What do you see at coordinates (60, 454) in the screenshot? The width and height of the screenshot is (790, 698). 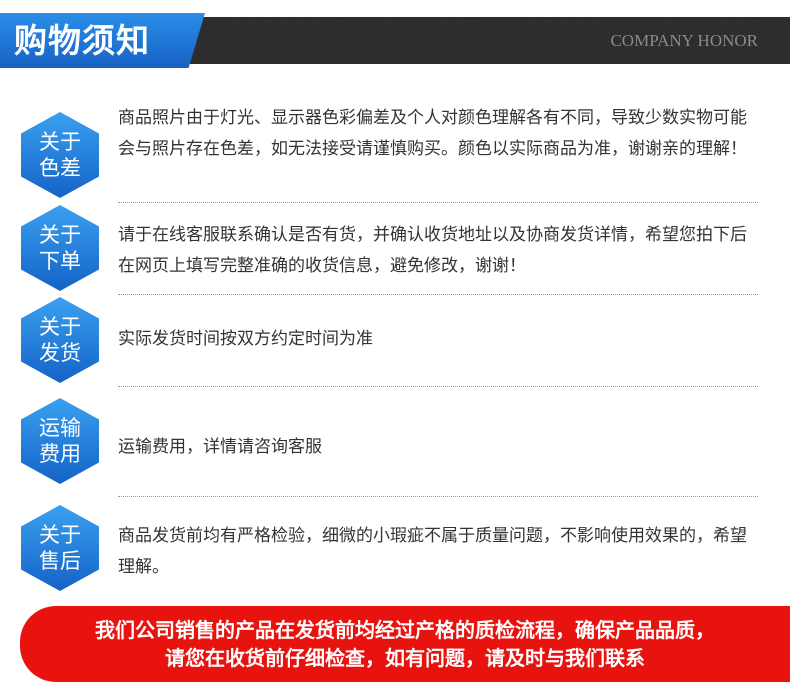 I see `badge-line2: 费用` at bounding box center [60, 454].